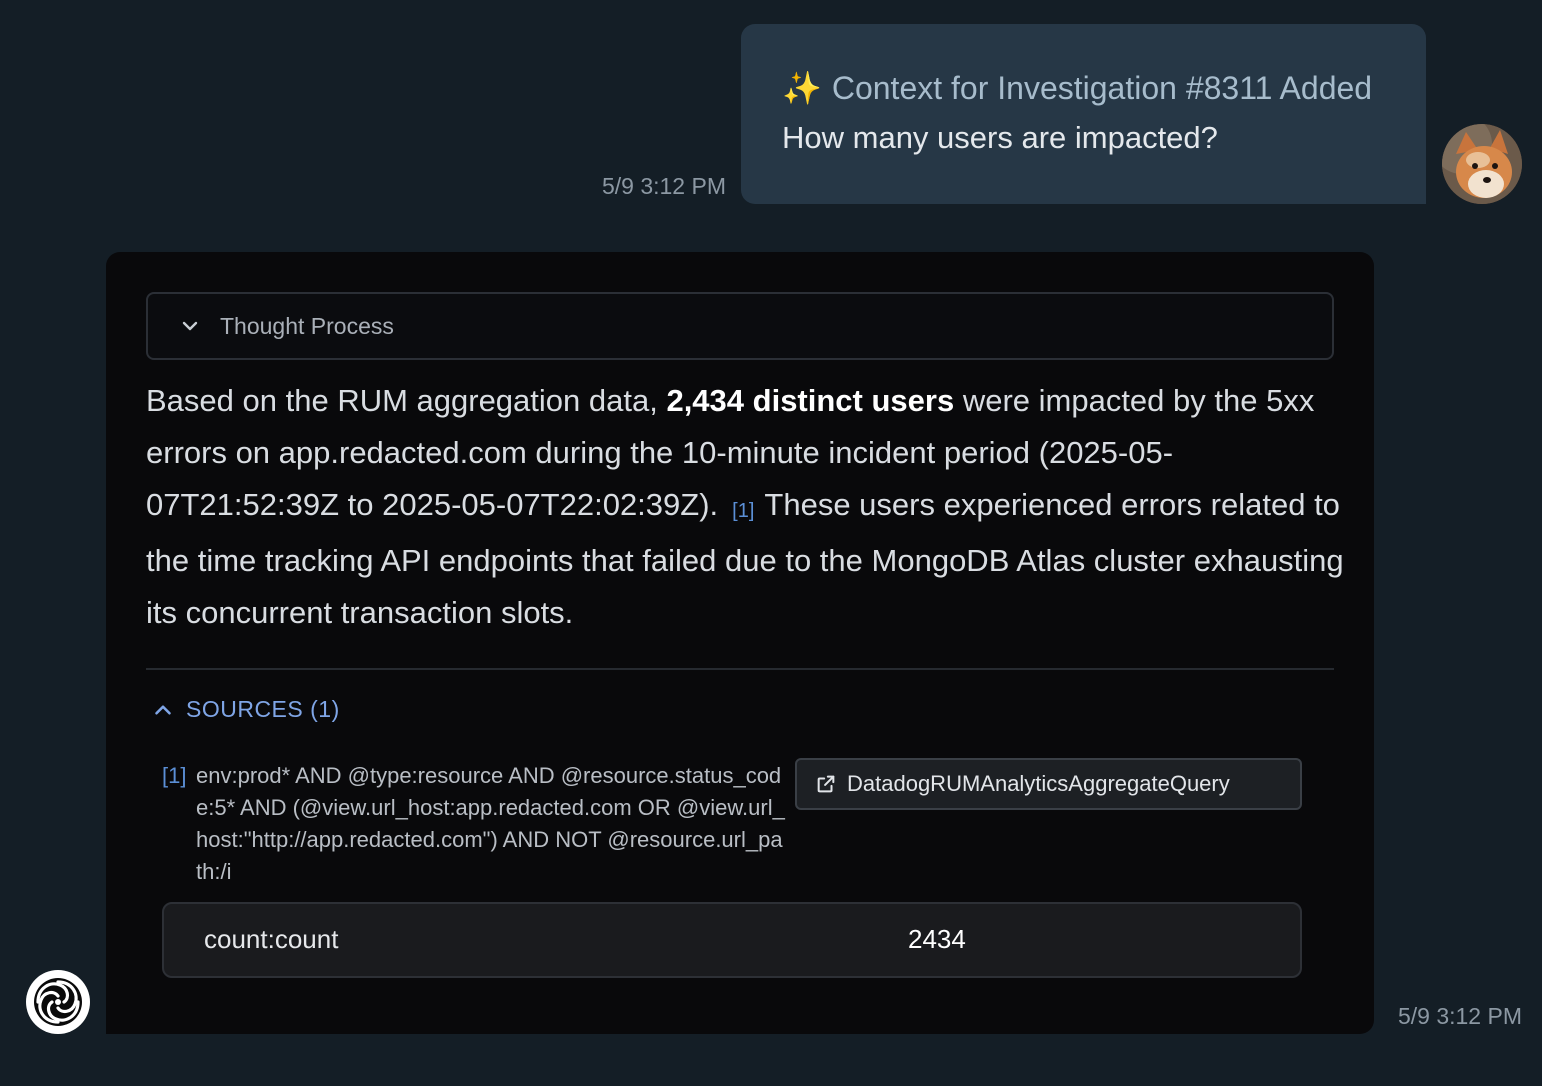 This screenshot has height=1086, width=1542. Describe the element at coordinates (1102, 88) in the screenshot. I see `context-text: Context for Investigation #8311 Added` at that location.